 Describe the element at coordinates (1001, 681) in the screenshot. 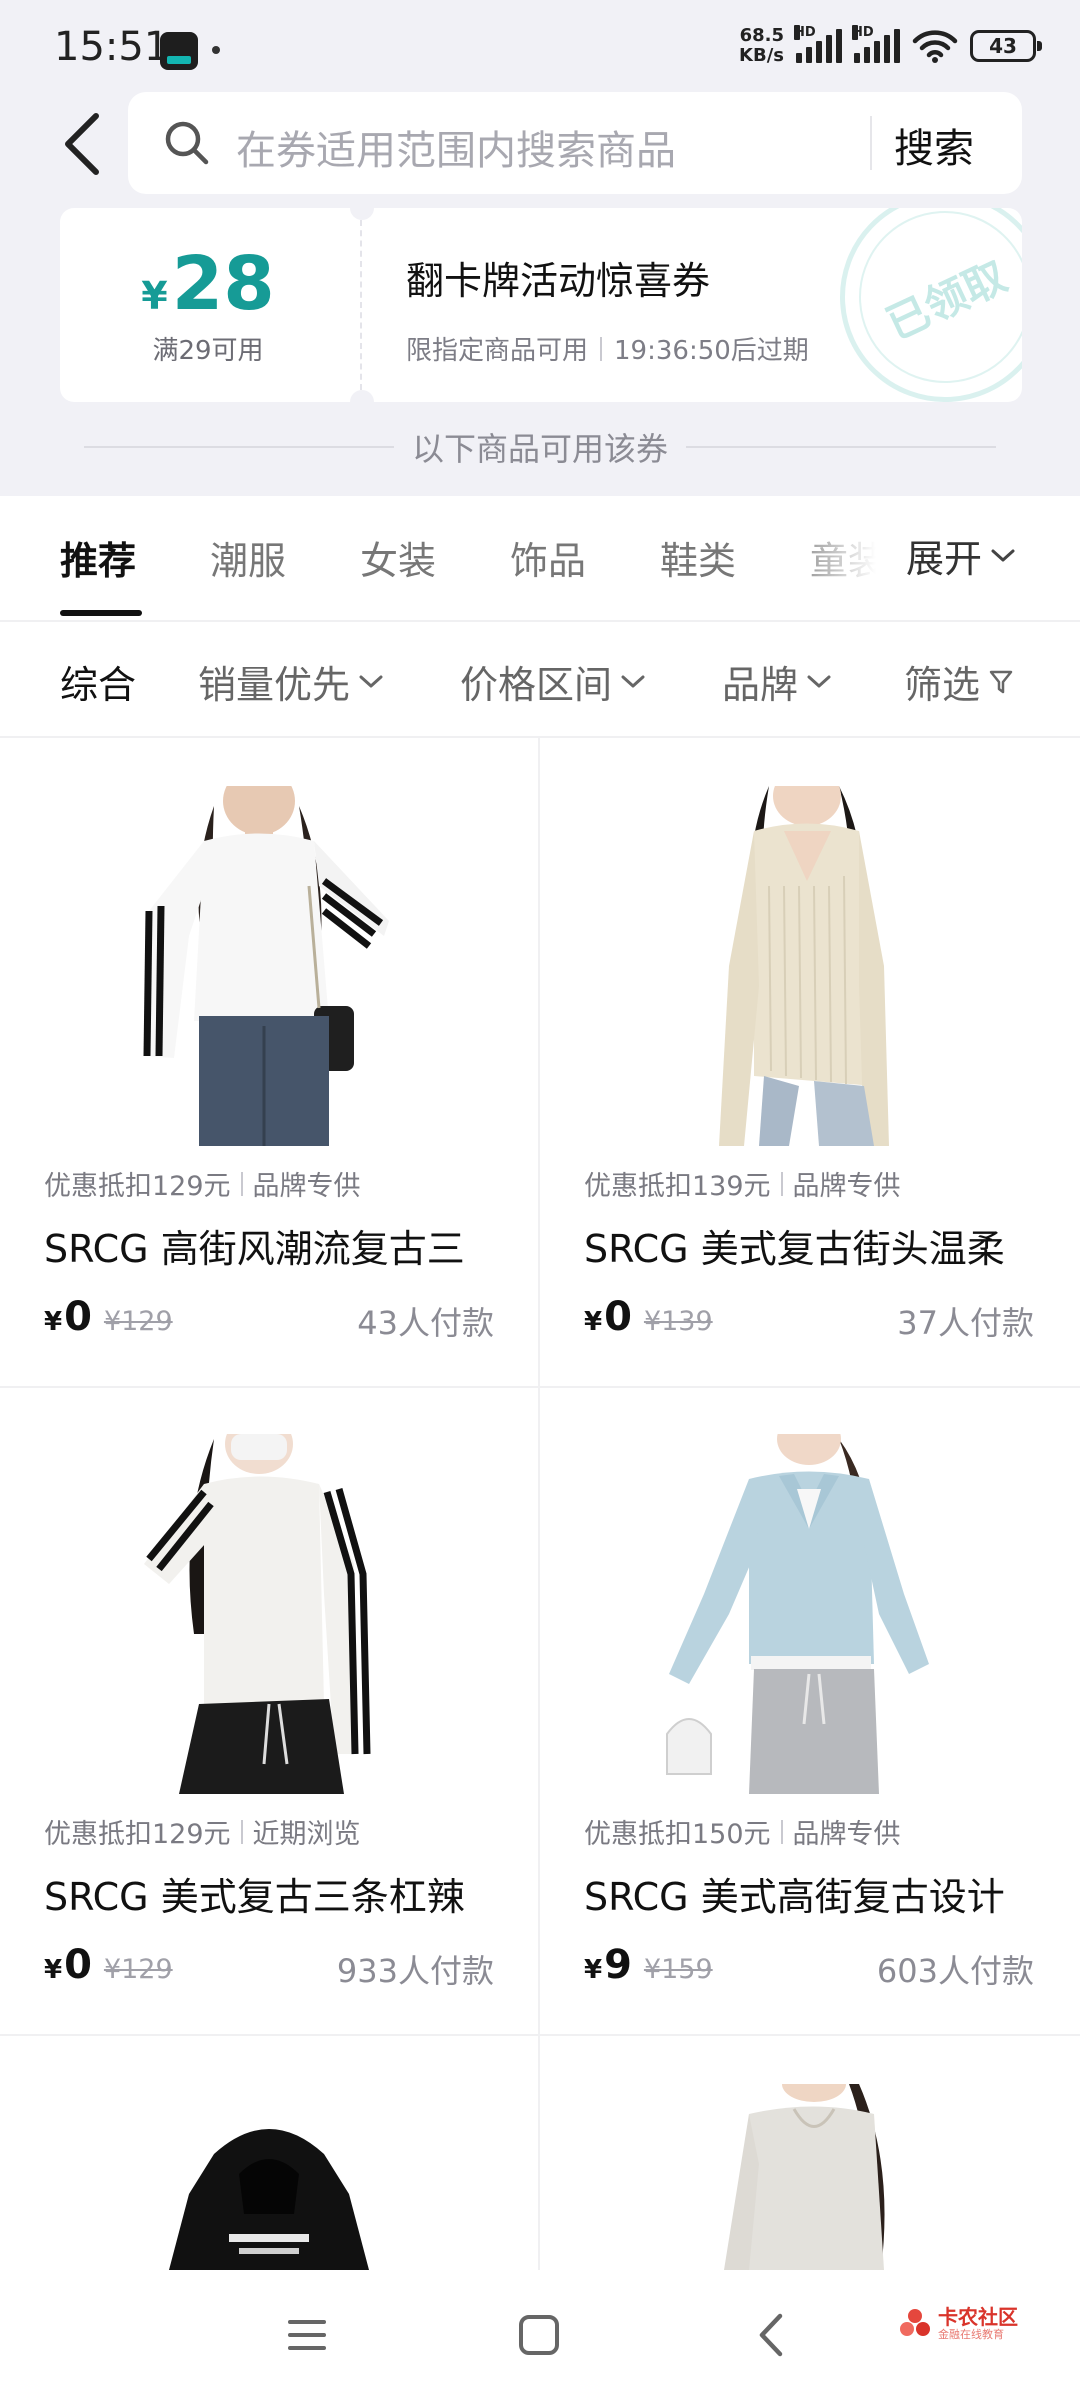

I see `funnel-icon` at that location.